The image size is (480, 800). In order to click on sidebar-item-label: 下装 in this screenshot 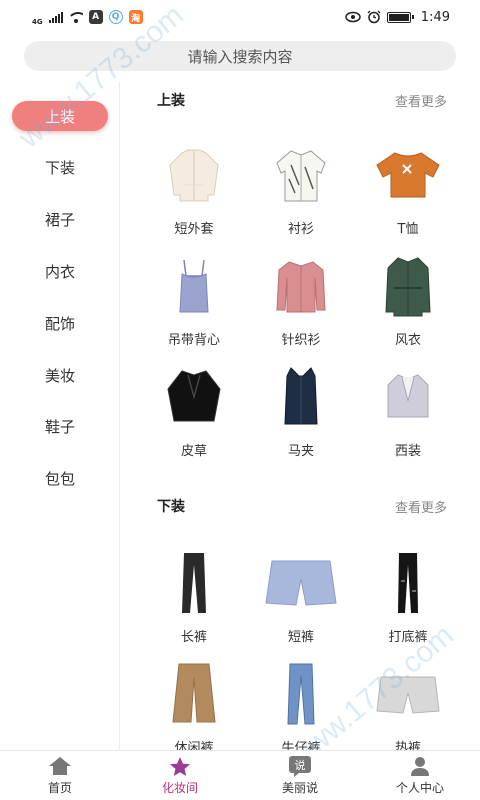, I will do `click(59, 167)`.